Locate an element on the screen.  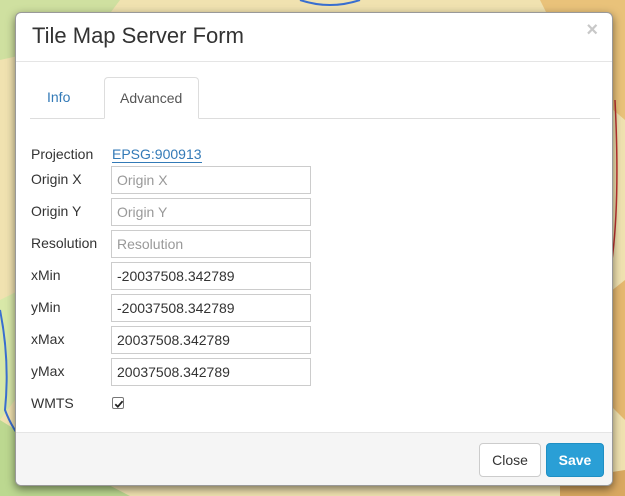
close-icon: × is located at coordinates (592, 30).